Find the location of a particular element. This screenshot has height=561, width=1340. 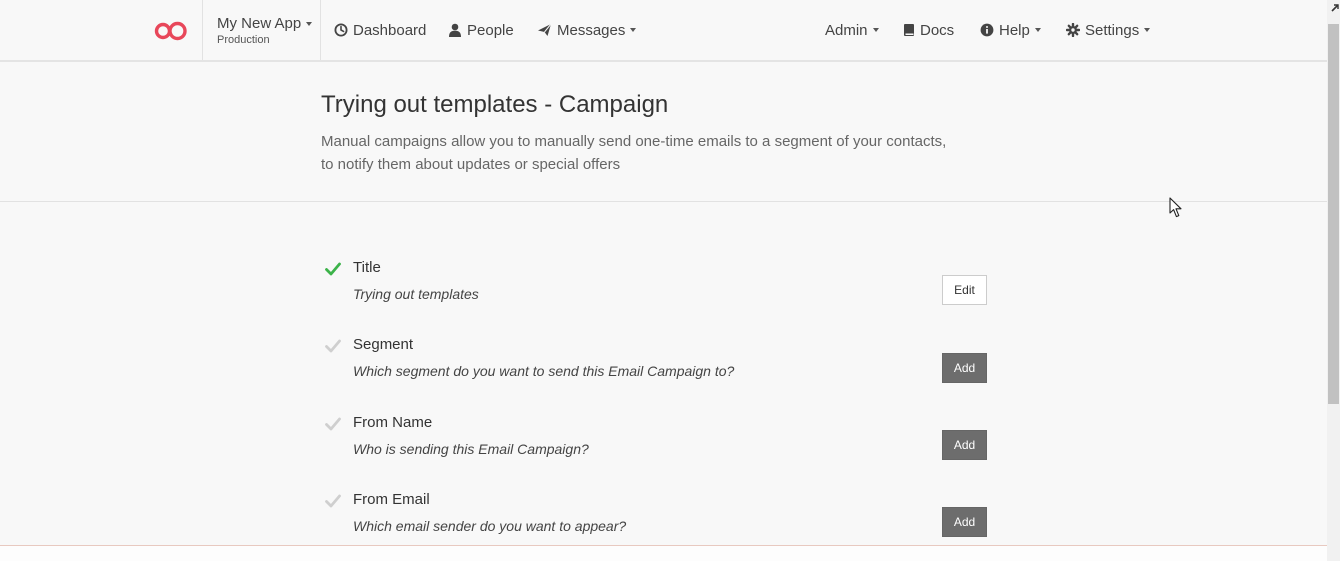

nav-messages: Messages is located at coordinates (587, 30).